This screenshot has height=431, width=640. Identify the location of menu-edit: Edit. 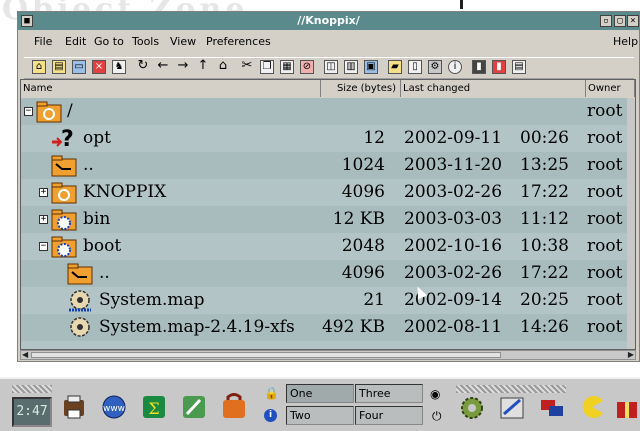
(75, 41).